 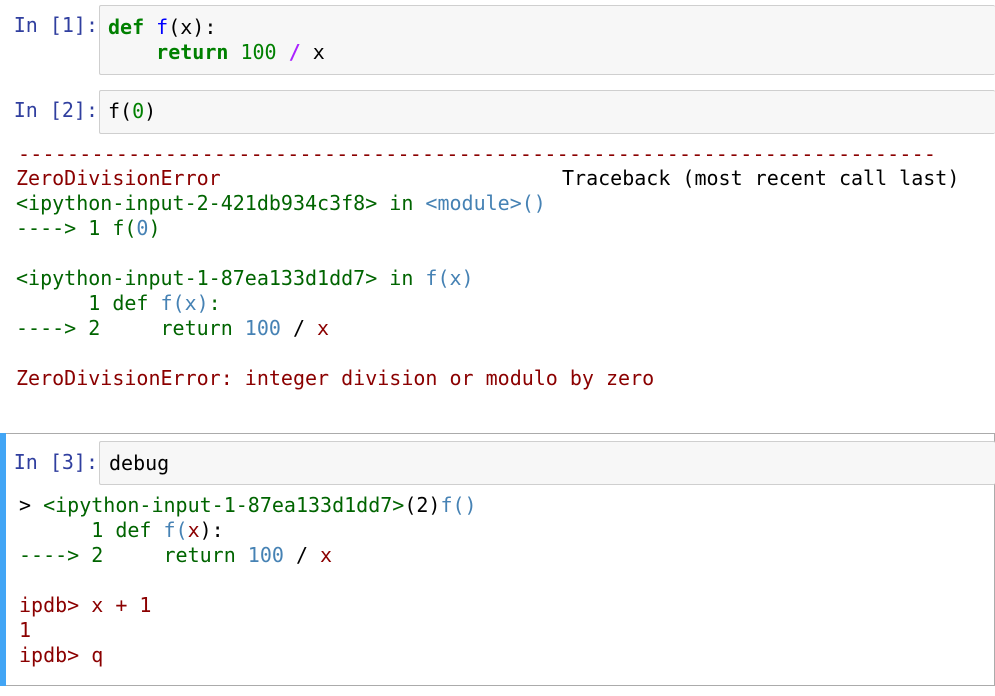 What do you see at coordinates (197, 203) in the screenshot?
I see `frame-file: <ipython-input-2-421db934c3f8>` at bounding box center [197, 203].